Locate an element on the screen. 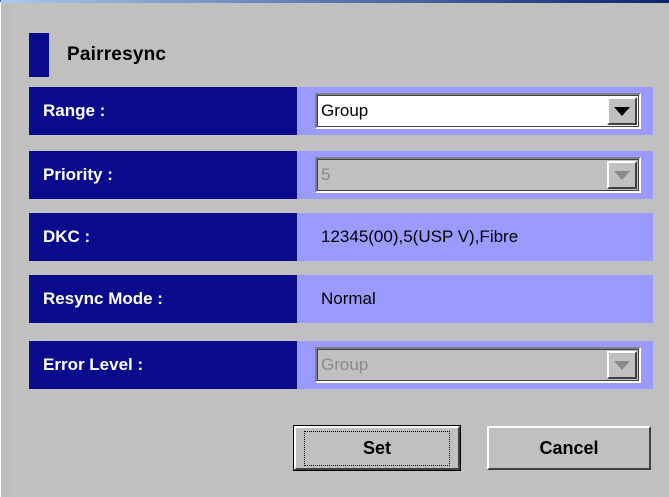  priority-row: Priority : 5 is located at coordinates (341, 175).